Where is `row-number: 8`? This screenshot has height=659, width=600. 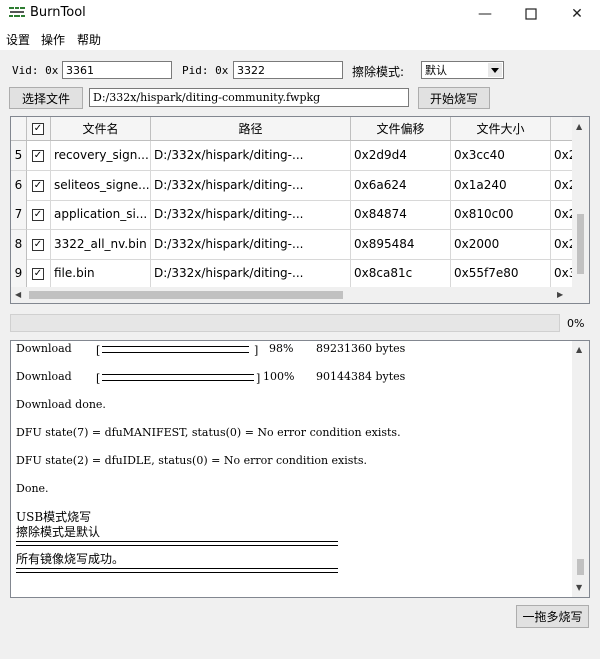 row-number: 8 is located at coordinates (19, 244).